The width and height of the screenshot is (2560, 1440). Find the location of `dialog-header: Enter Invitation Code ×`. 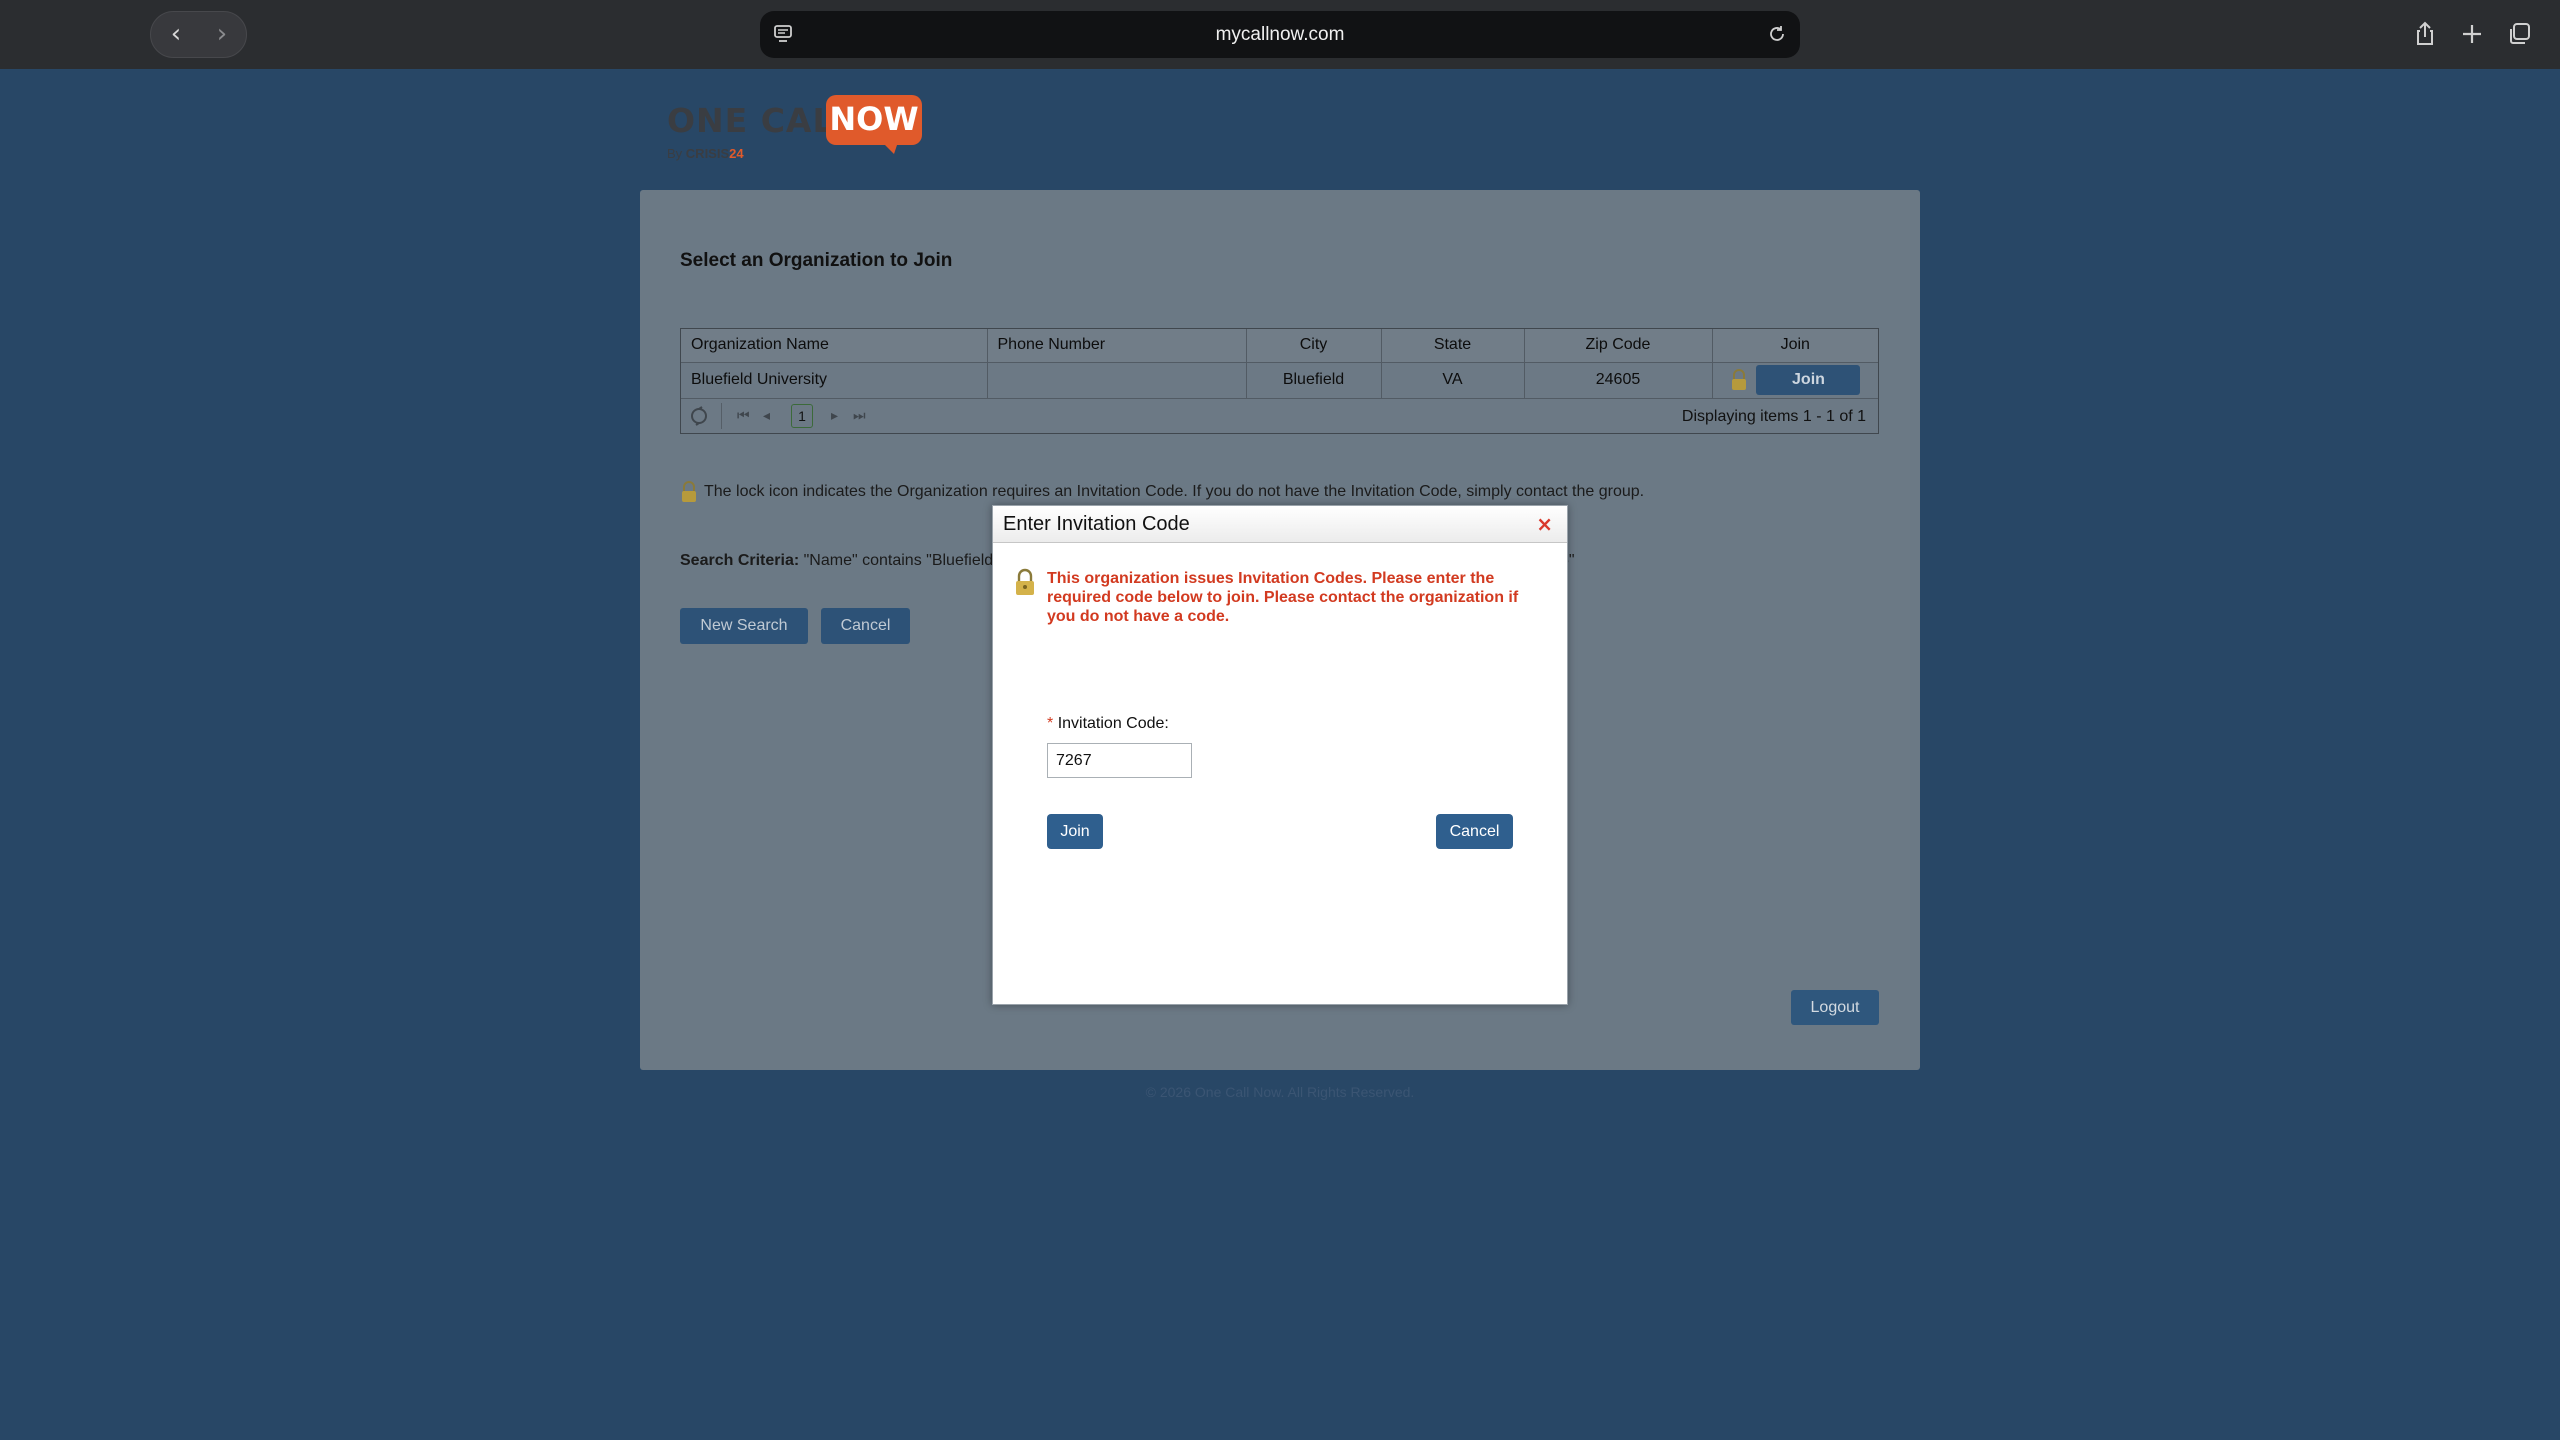

dialog-header: Enter Invitation Code × is located at coordinates (1280, 524).